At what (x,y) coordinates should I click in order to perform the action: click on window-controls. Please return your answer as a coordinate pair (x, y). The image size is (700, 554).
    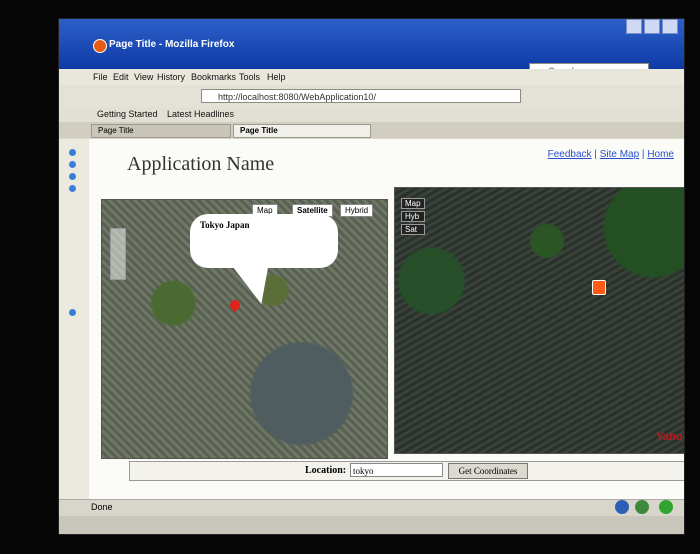
    Looking at the image, I should click on (652, 26).